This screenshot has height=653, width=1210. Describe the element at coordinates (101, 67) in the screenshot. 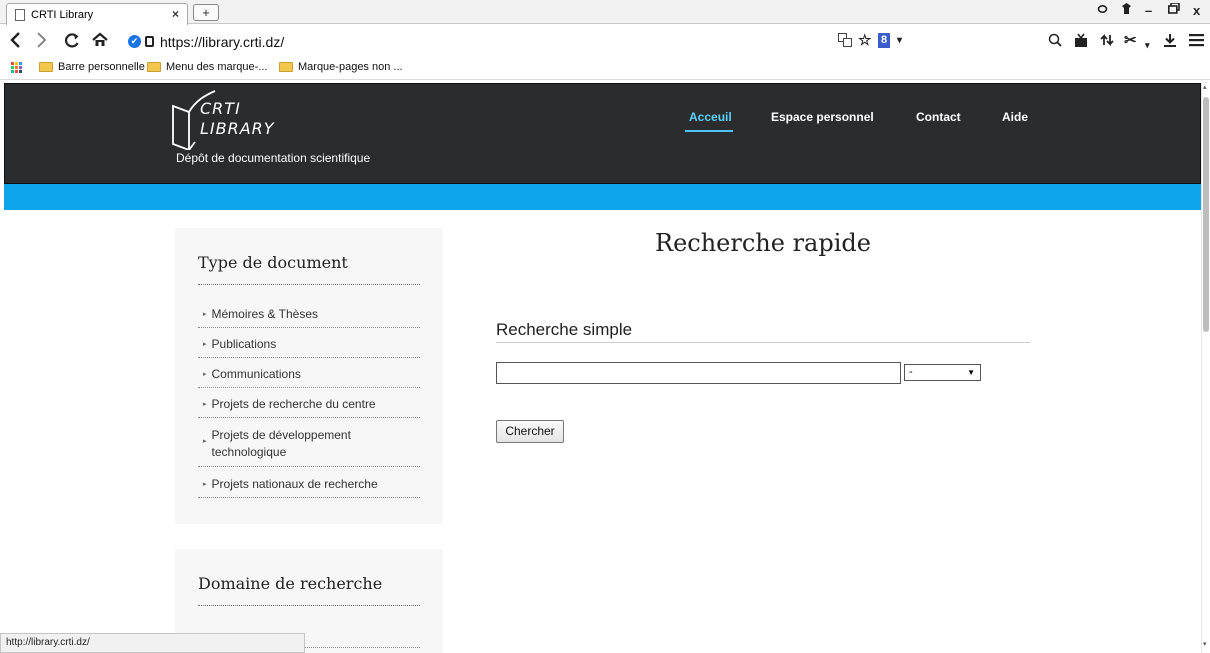

I see `bookmark-label: Barre personnelle` at that location.